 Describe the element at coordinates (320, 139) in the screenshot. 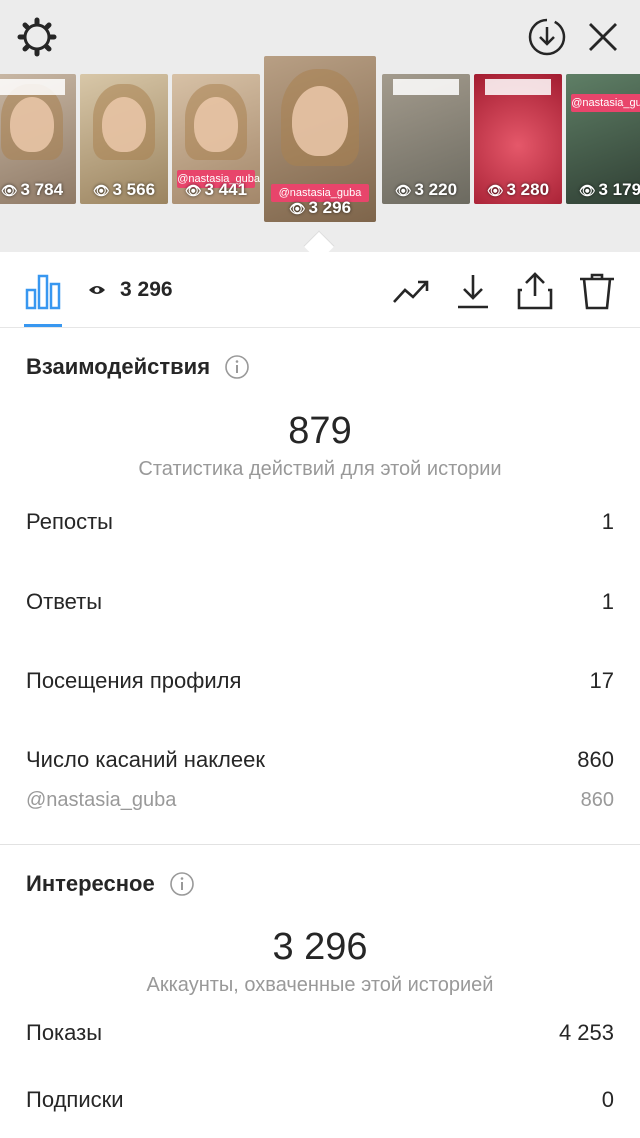

I see `story-thumbnail-active: @nastasia_guba 👁 3 296` at that location.